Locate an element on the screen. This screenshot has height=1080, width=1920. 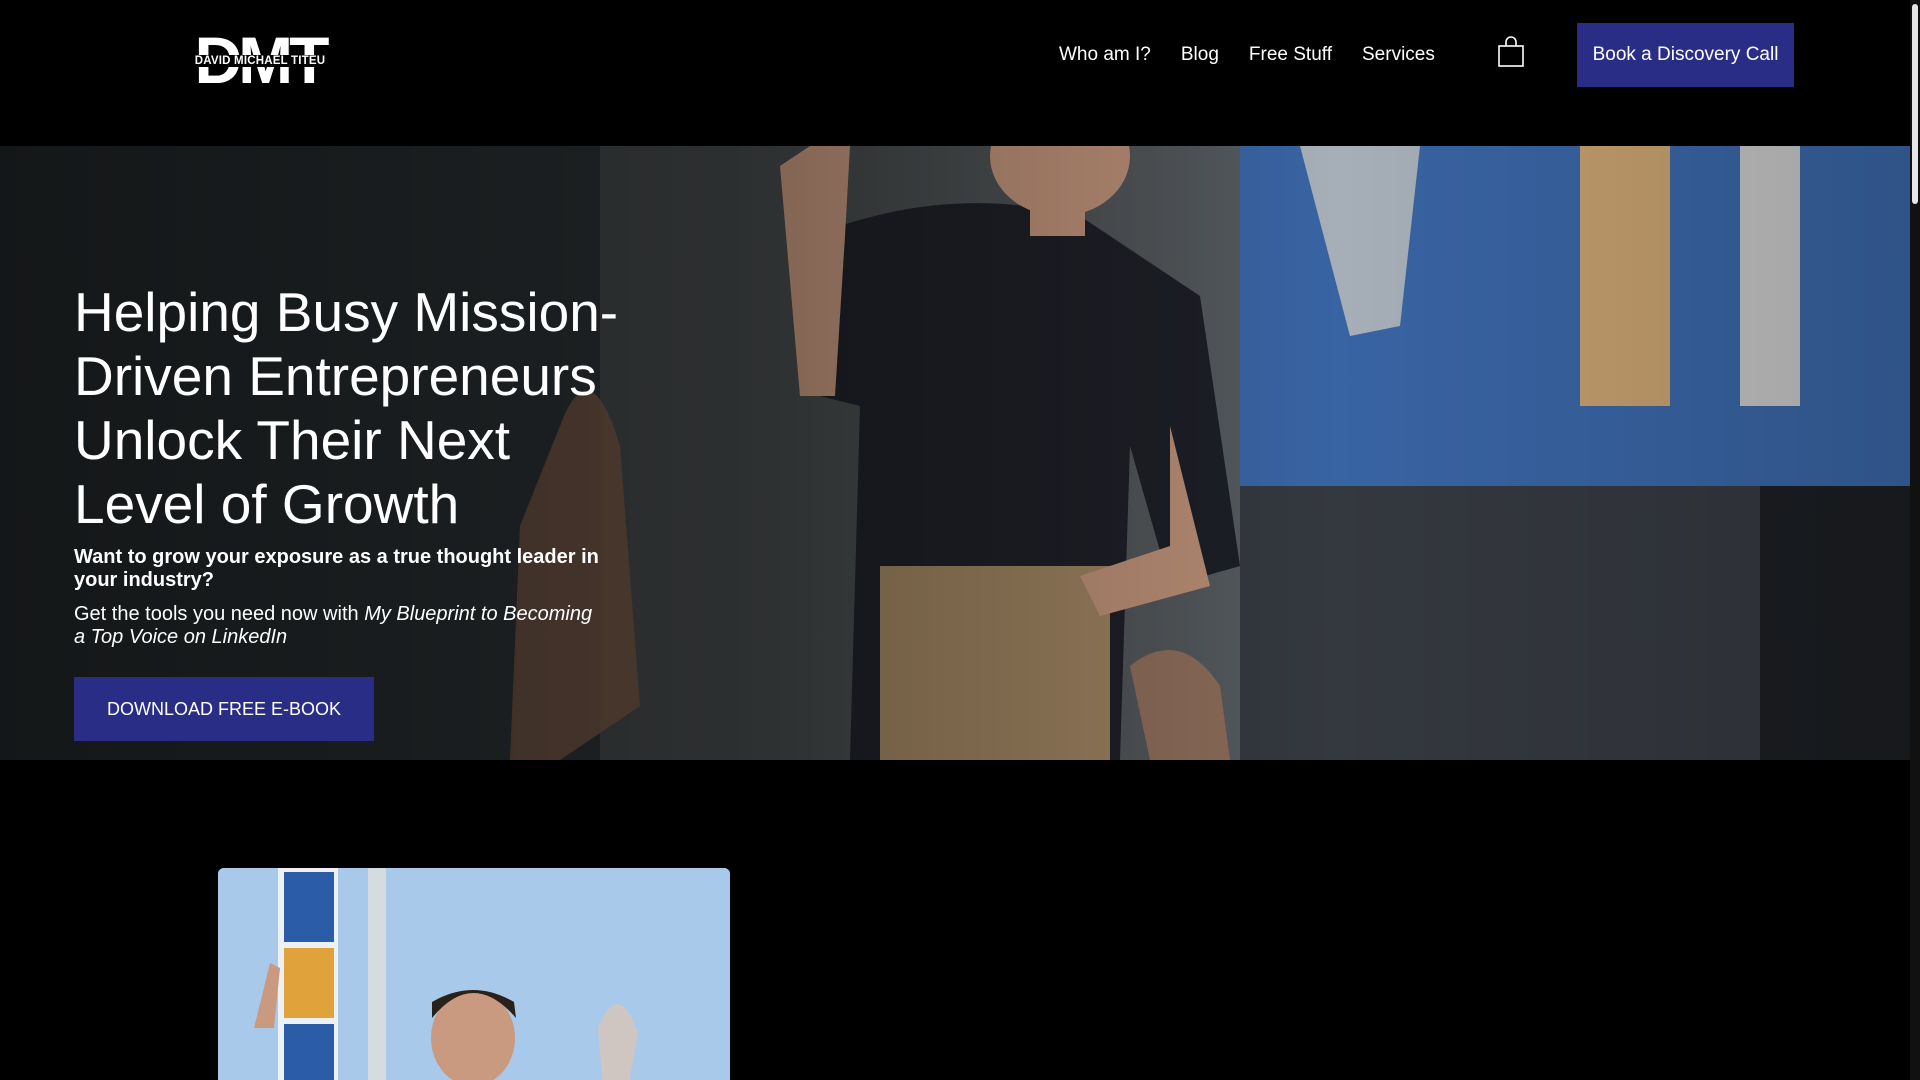
nav-item-blog: Blog is located at coordinates (1200, 55).